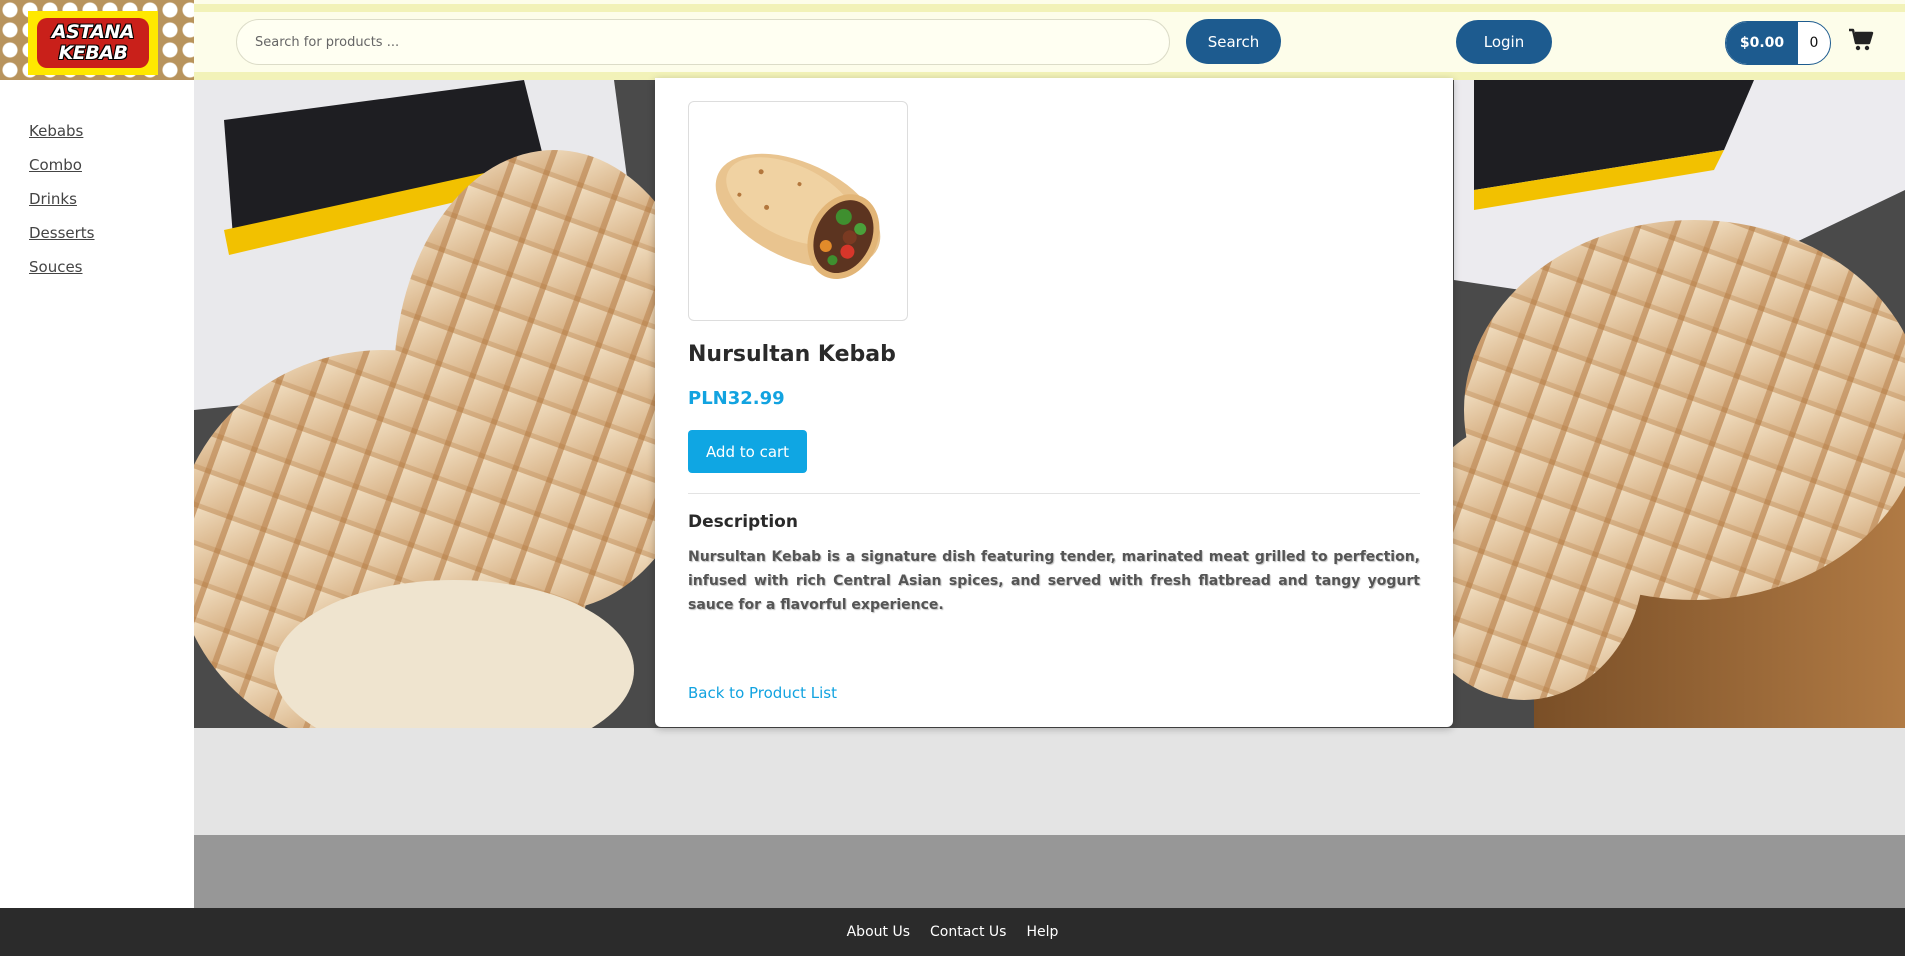 The height and width of the screenshot is (956, 1905). What do you see at coordinates (747, 451) in the screenshot?
I see `add-to-cart-button: Add to cart` at bounding box center [747, 451].